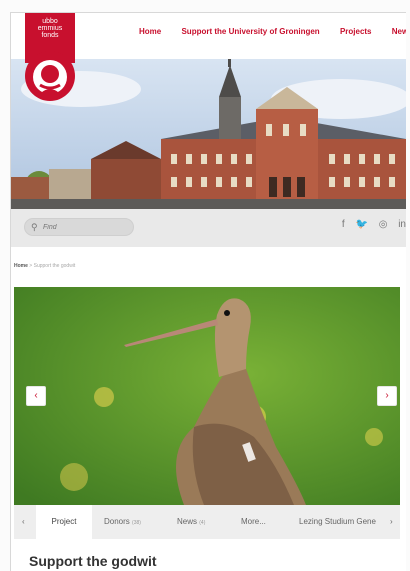 Image resolution: width=410 pixels, height=571 pixels. What do you see at coordinates (136, 523) in the screenshot?
I see `tab-donors-count: (38)` at bounding box center [136, 523].